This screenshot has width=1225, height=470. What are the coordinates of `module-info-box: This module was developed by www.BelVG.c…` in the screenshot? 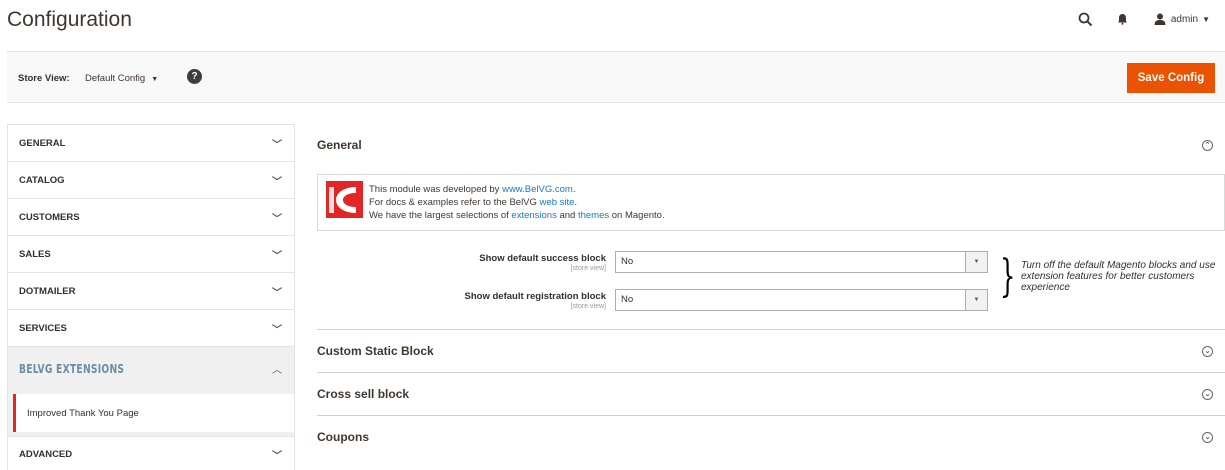 It's located at (771, 202).